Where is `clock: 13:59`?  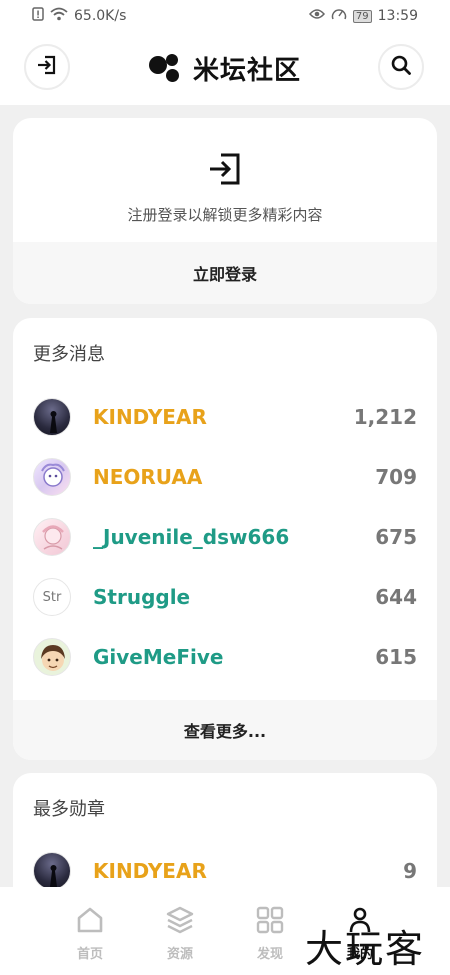 clock: 13:59 is located at coordinates (397, 16).